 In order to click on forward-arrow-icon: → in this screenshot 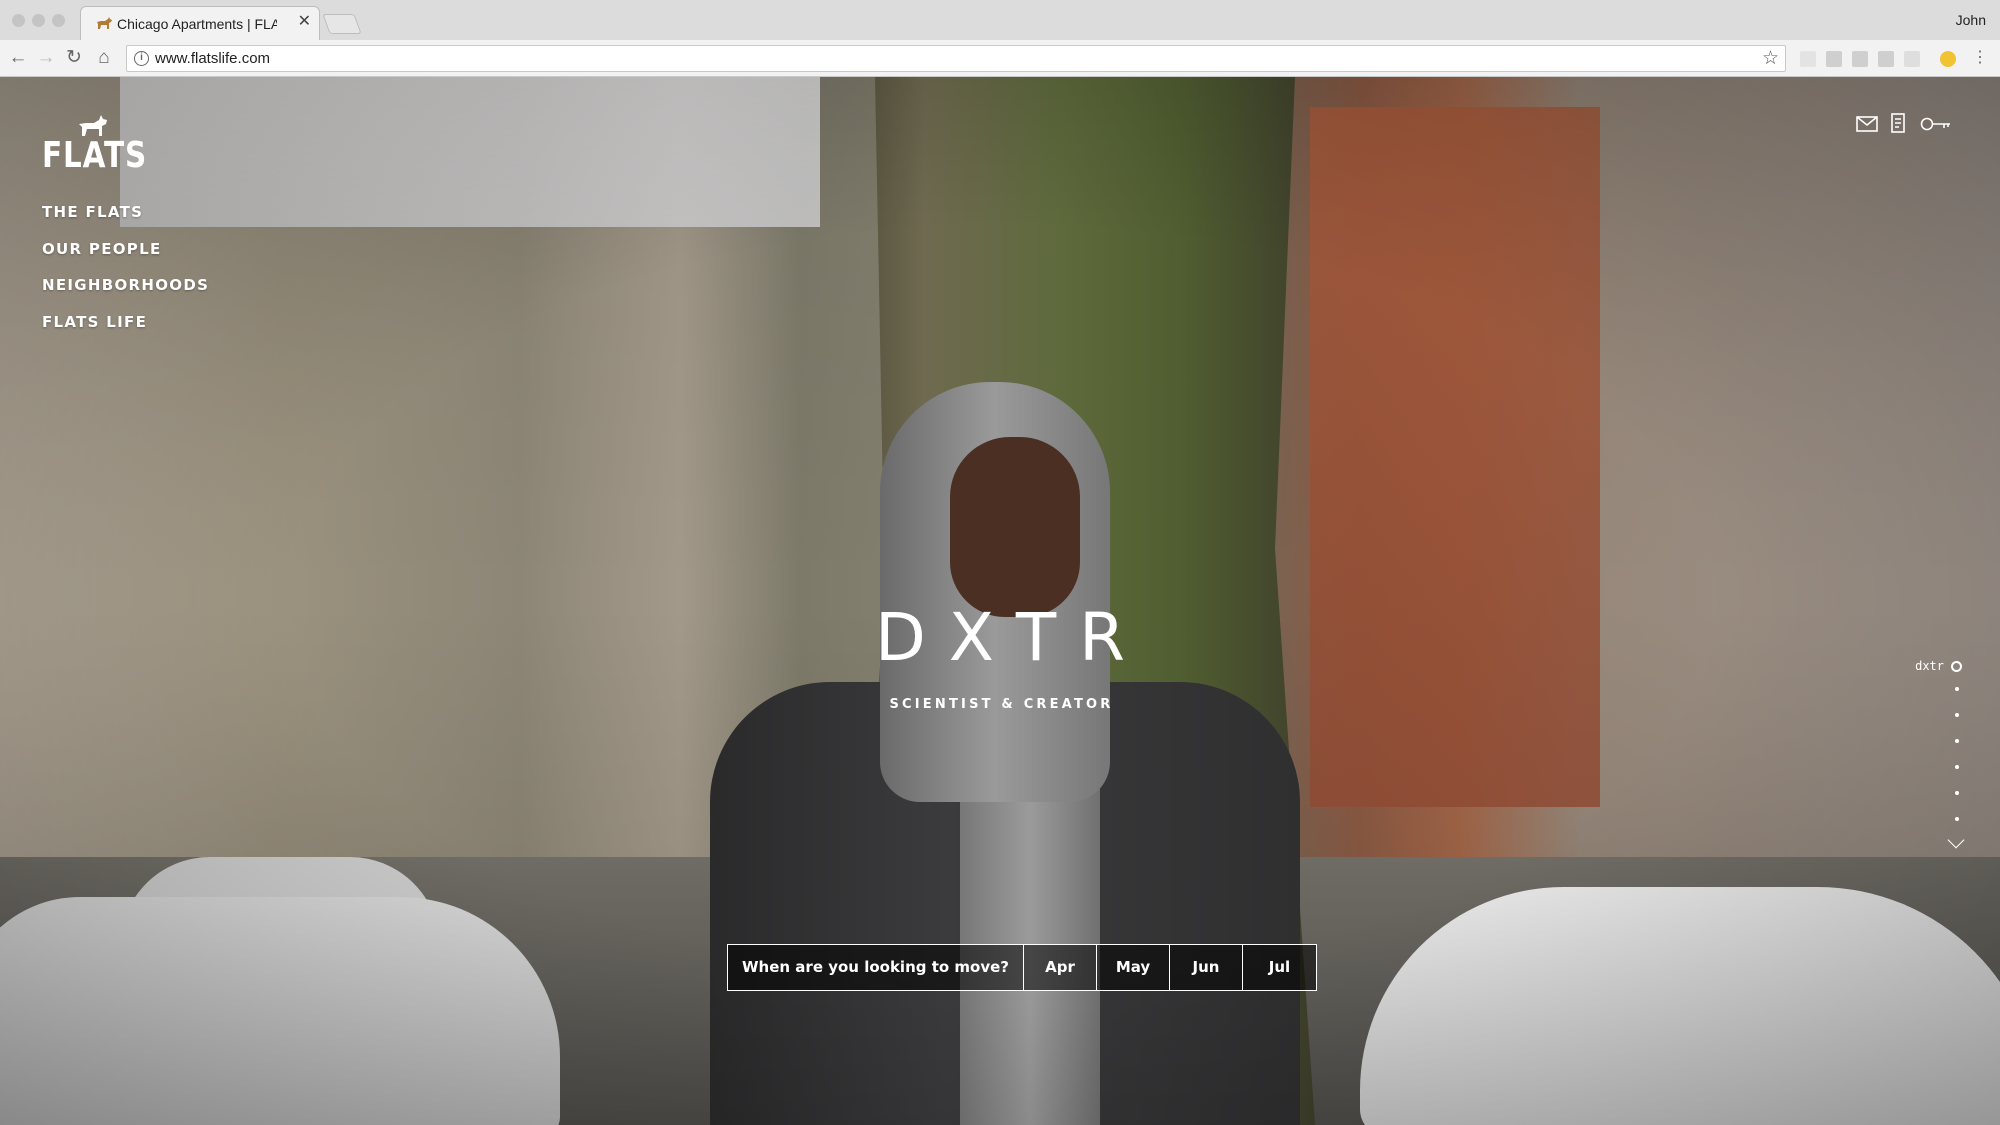, I will do `click(46, 58)`.